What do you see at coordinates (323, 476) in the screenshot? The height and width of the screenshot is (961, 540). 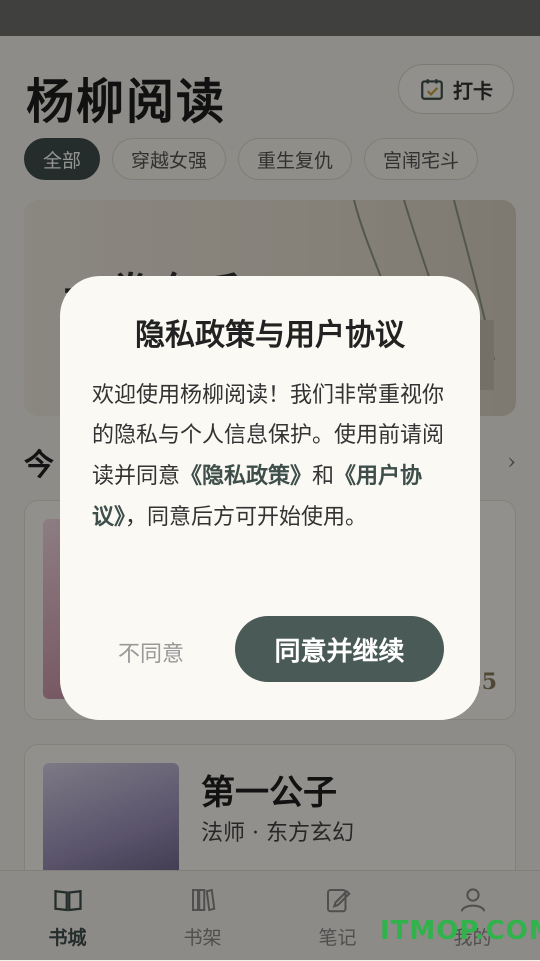 I see `dialog-text: 和` at bounding box center [323, 476].